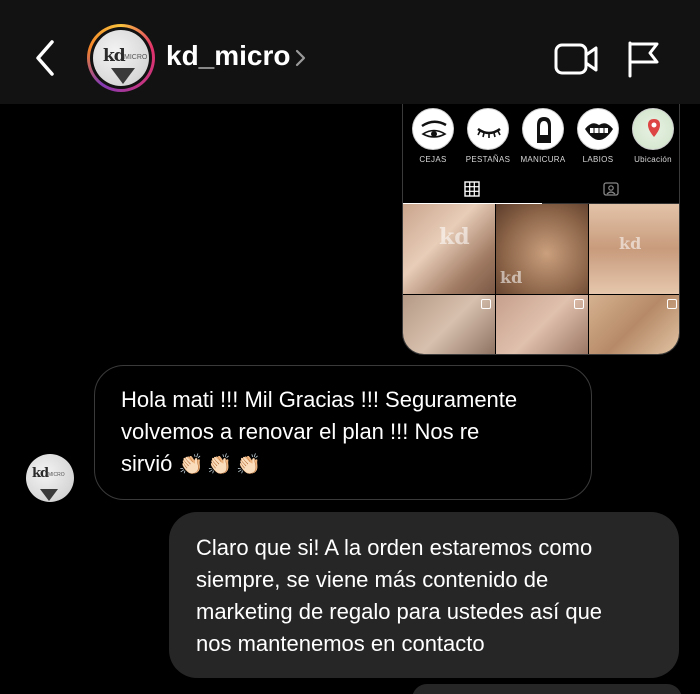 The width and height of the screenshot is (700, 694). I want to click on tab-tagged, so click(610, 189).